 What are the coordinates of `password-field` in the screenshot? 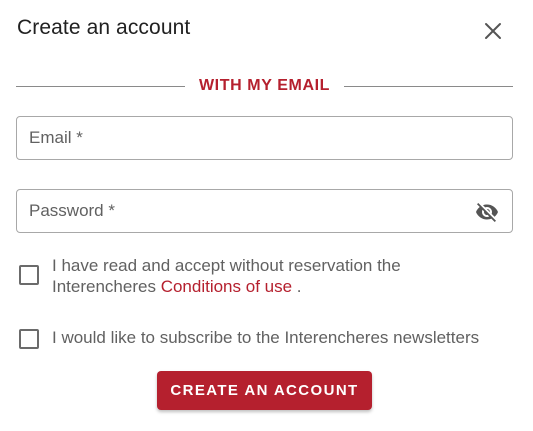 It's located at (264, 211).